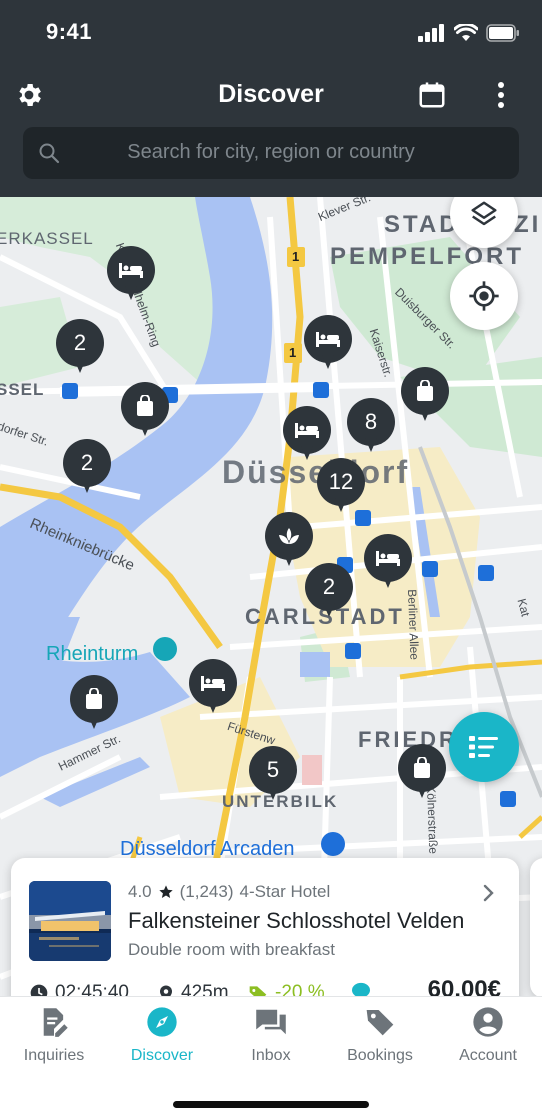  What do you see at coordinates (289, 536) in the screenshot?
I see `spa-icon` at bounding box center [289, 536].